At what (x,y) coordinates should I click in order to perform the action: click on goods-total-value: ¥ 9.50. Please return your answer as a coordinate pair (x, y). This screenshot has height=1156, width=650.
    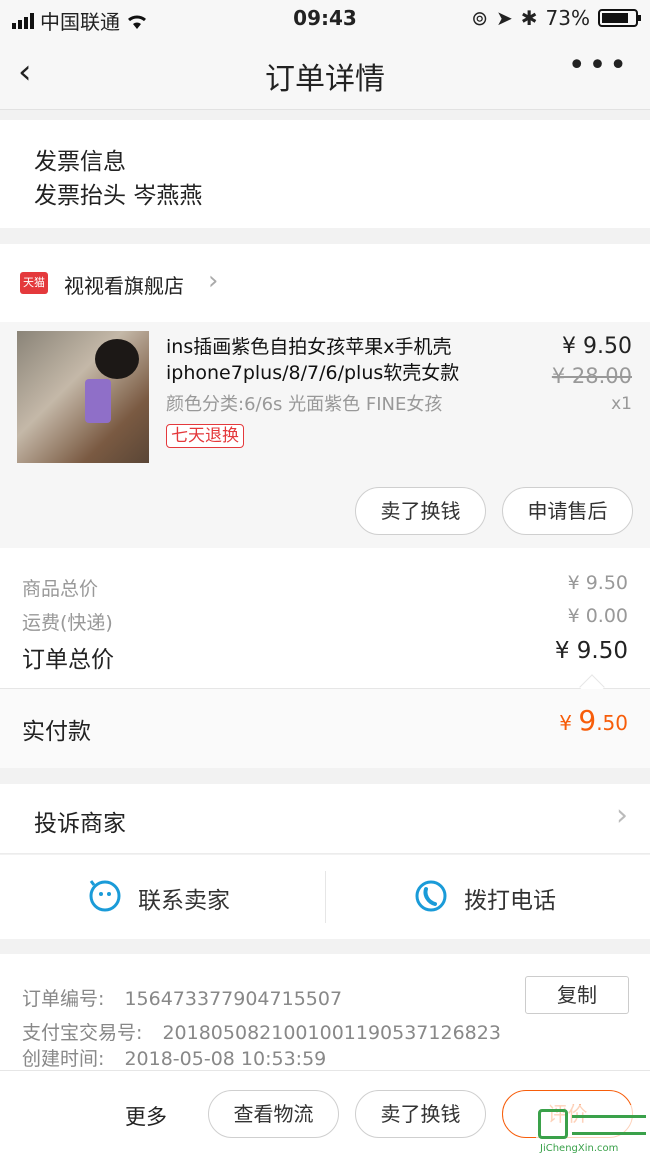
    Looking at the image, I should click on (597, 583).